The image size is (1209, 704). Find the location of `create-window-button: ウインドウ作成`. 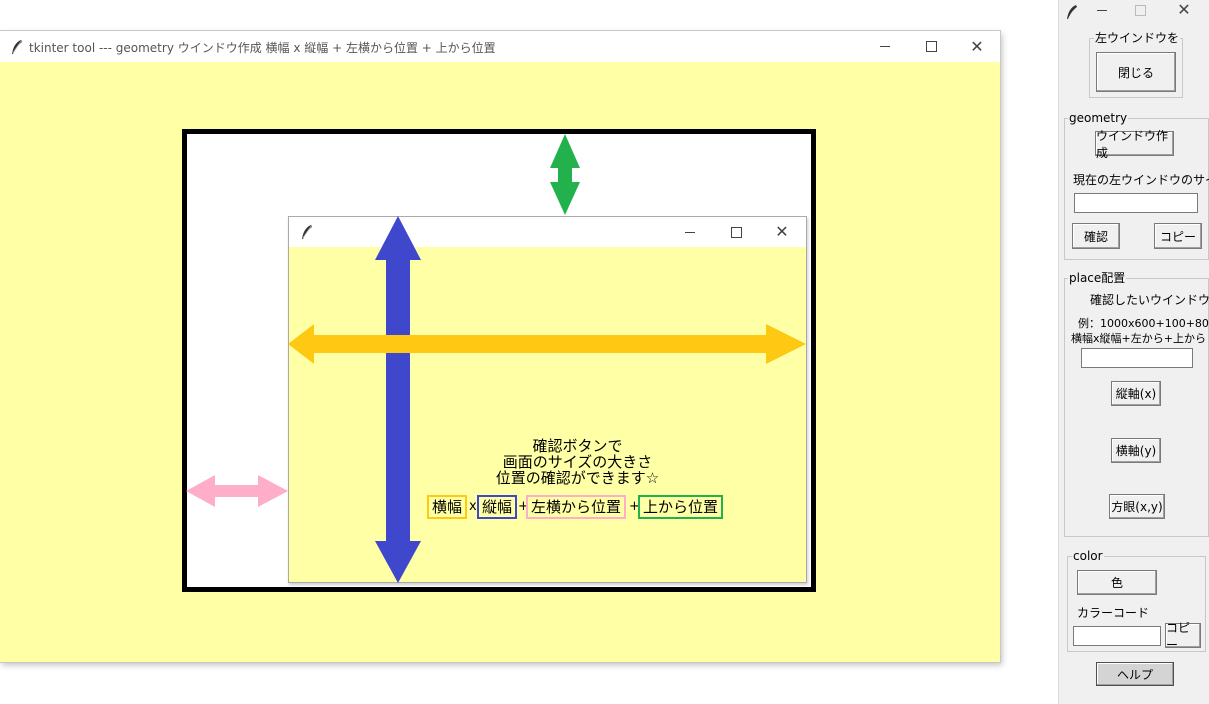

create-window-button: ウインドウ作成 is located at coordinates (1134, 144).